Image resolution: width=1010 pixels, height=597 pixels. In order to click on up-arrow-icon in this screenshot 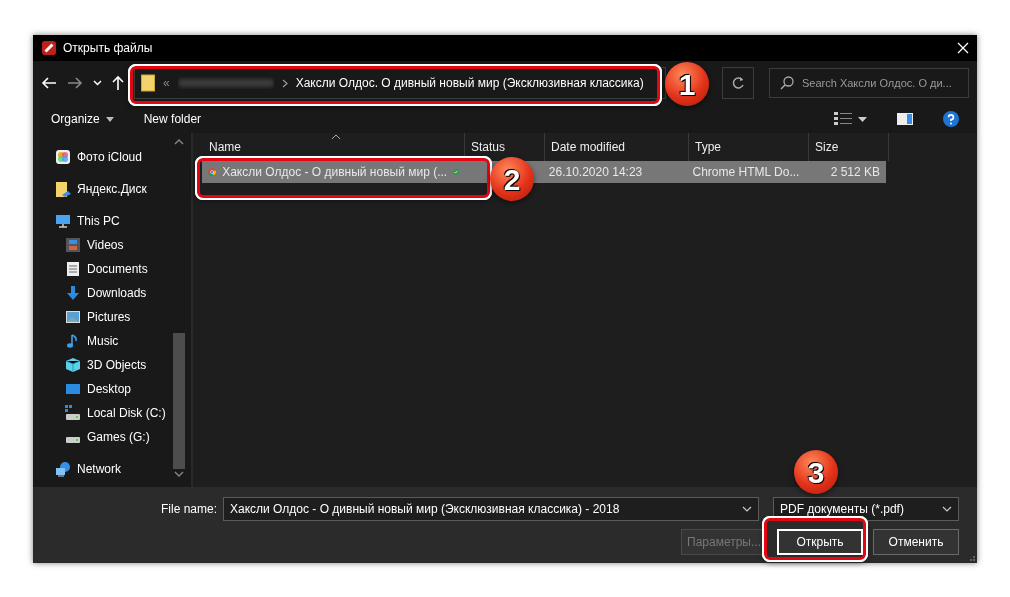, I will do `click(118, 83)`.